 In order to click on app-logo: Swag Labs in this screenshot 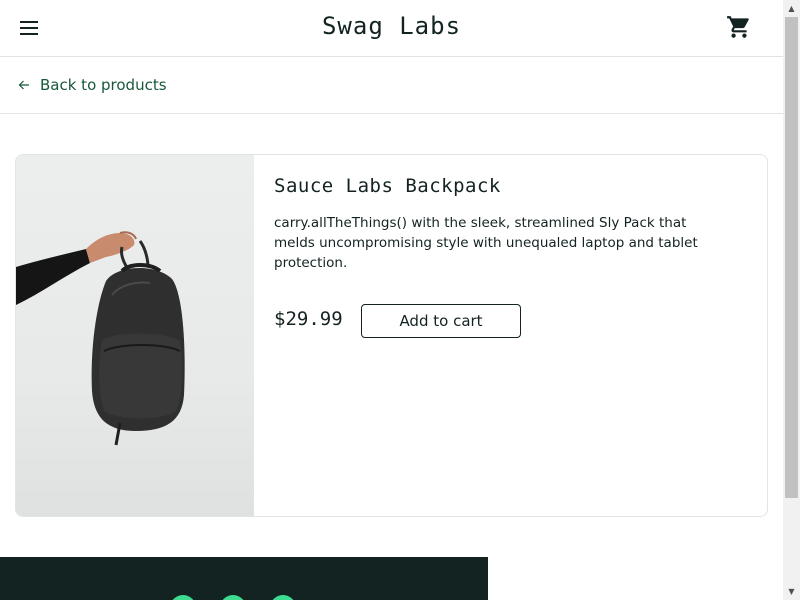, I will do `click(391, 26)`.